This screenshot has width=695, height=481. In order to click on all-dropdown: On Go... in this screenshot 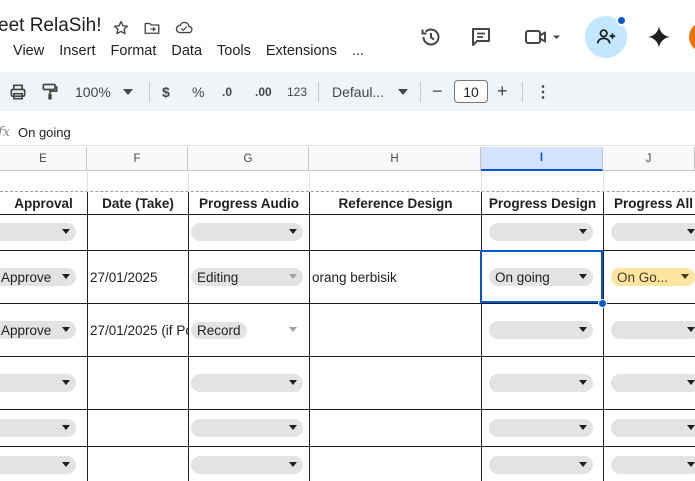, I will do `click(653, 277)`.